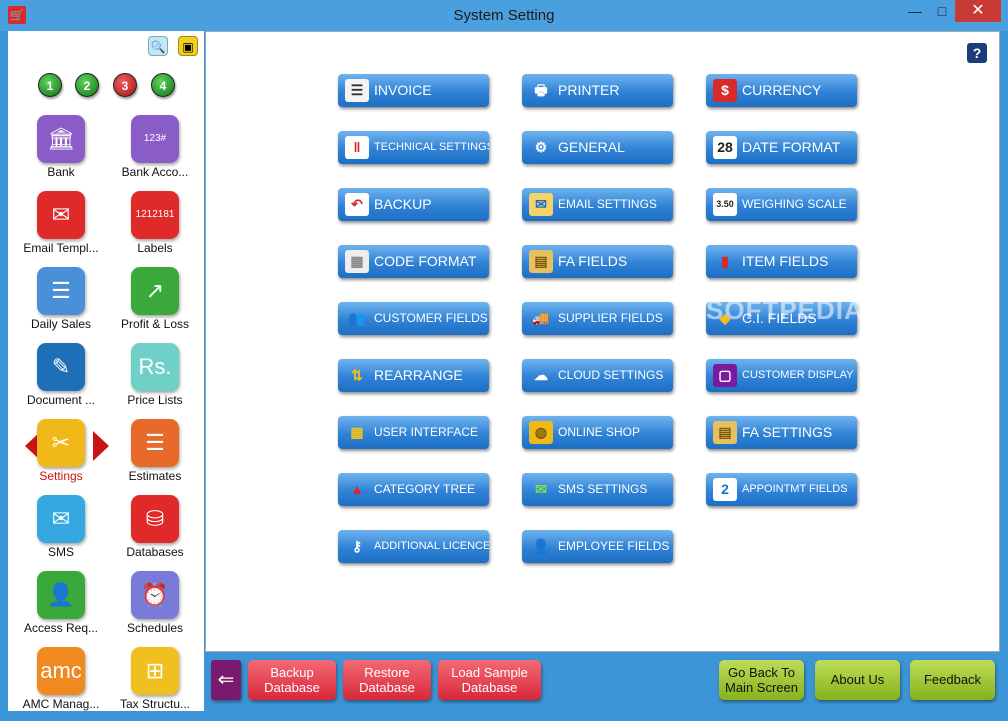 The height and width of the screenshot is (721, 1008). I want to click on email-settings-icon: ✉, so click(541, 204).